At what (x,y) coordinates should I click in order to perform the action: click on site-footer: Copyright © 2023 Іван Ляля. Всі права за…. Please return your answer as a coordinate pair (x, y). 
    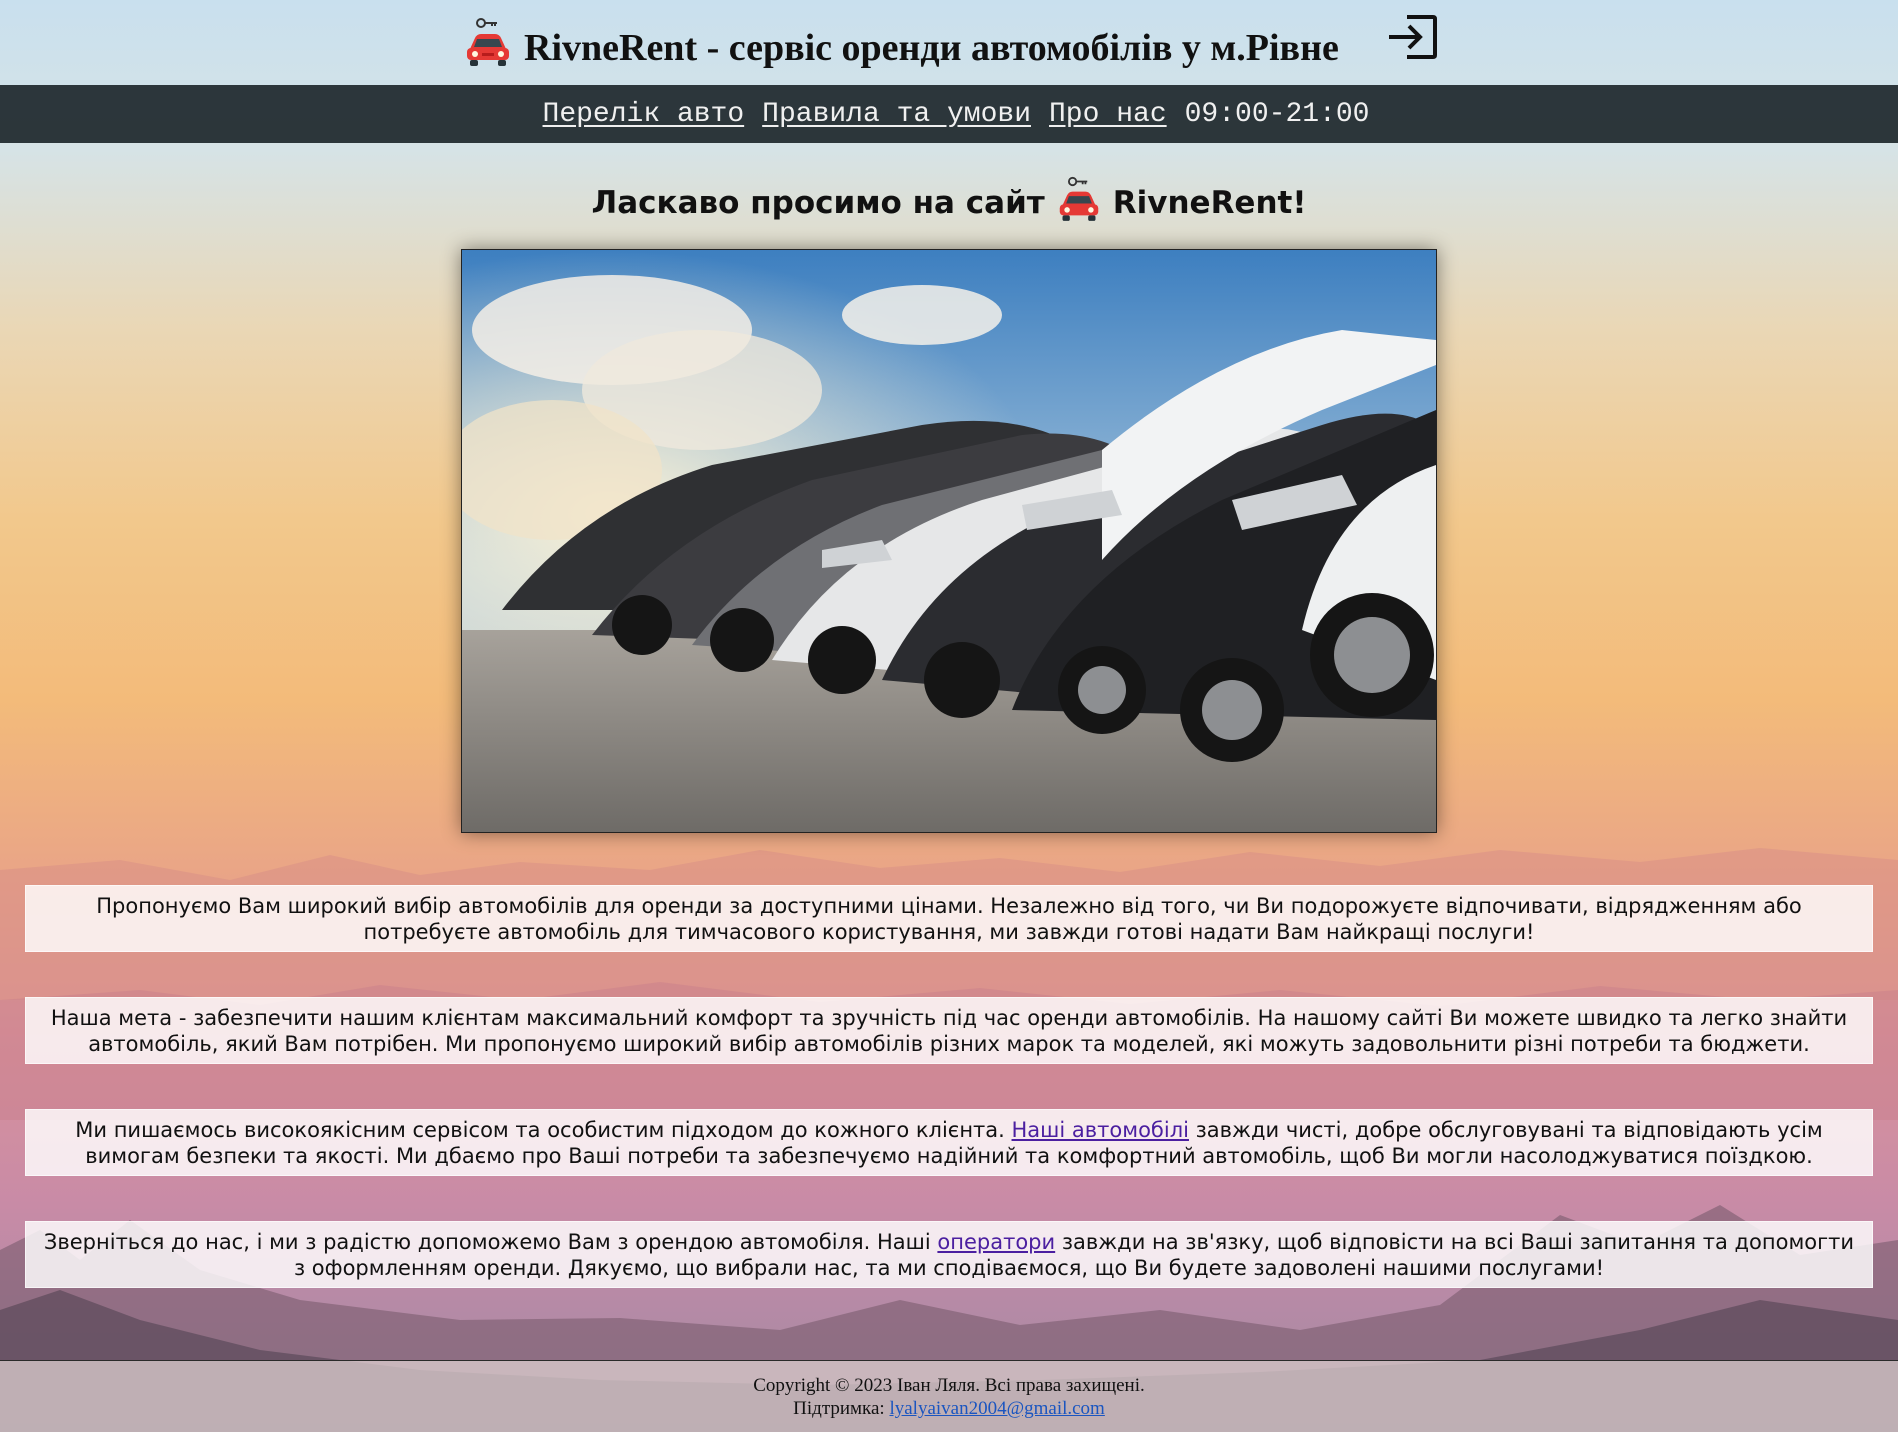
    Looking at the image, I should click on (949, 1396).